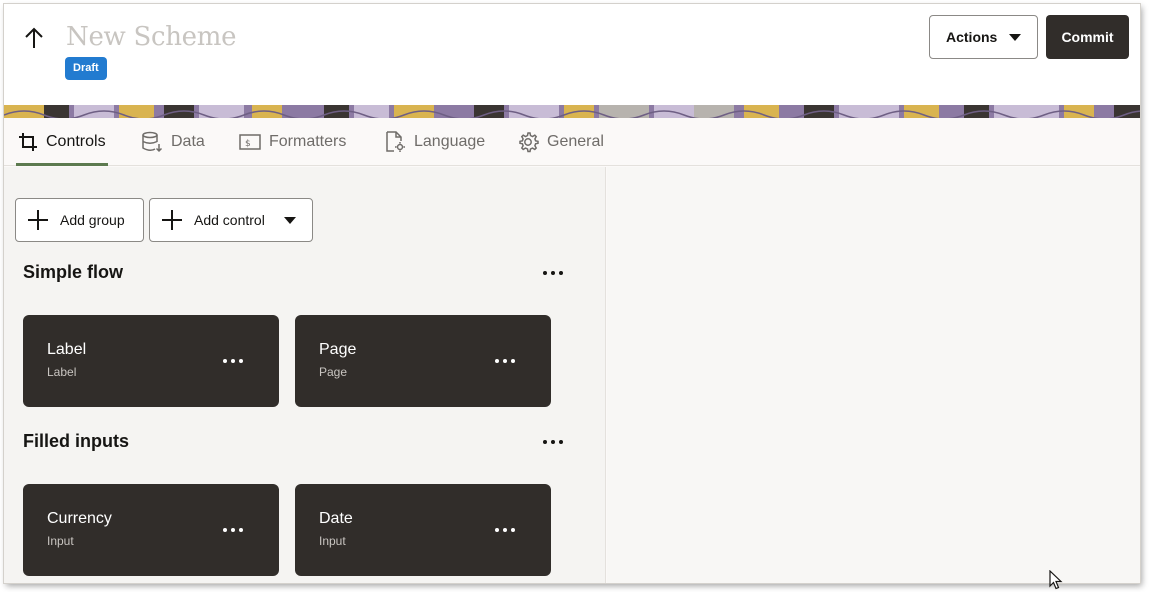  What do you see at coordinates (1087, 37) in the screenshot?
I see `commit-button: Commit` at bounding box center [1087, 37].